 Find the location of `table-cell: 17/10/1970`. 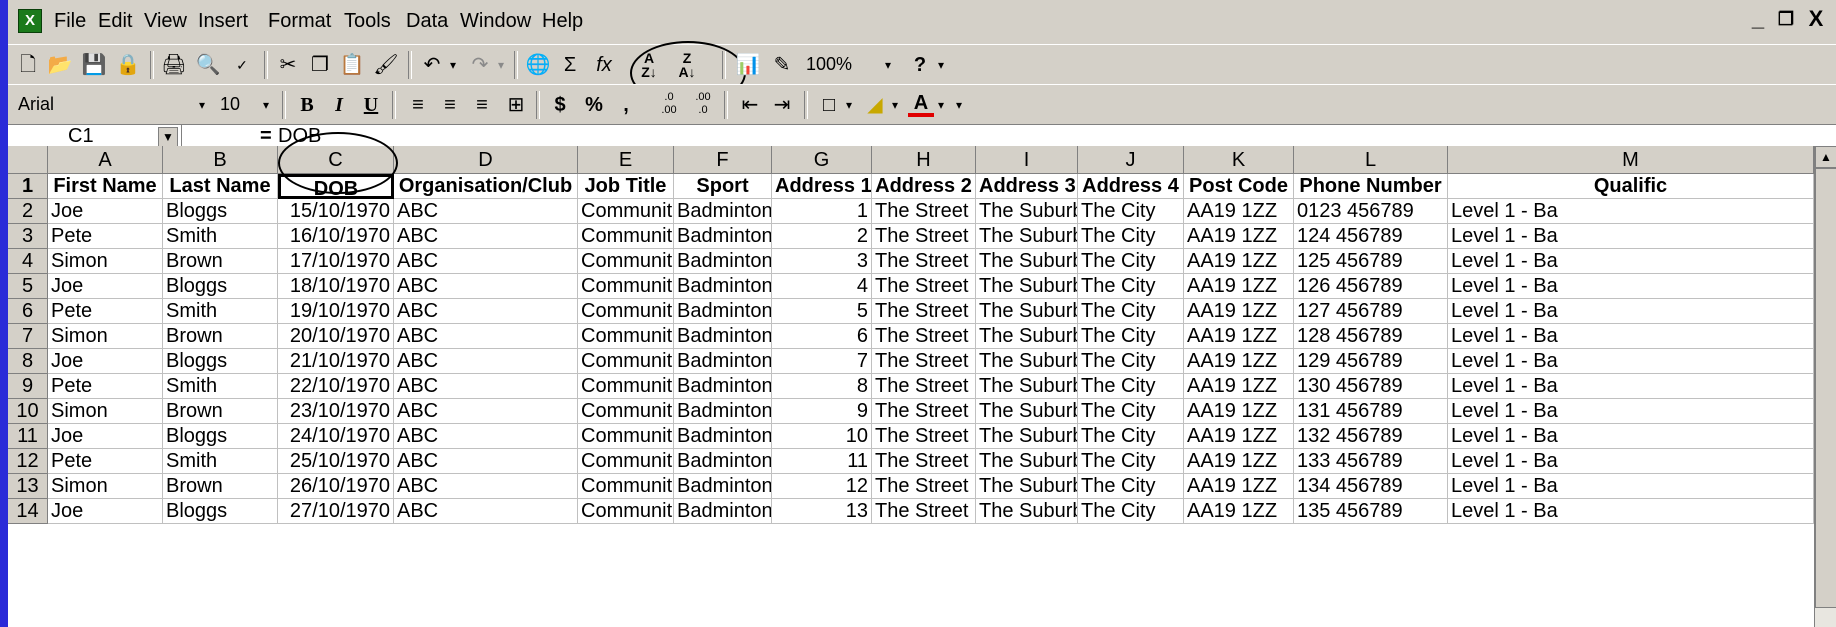

table-cell: 17/10/1970 is located at coordinates (336, 261).